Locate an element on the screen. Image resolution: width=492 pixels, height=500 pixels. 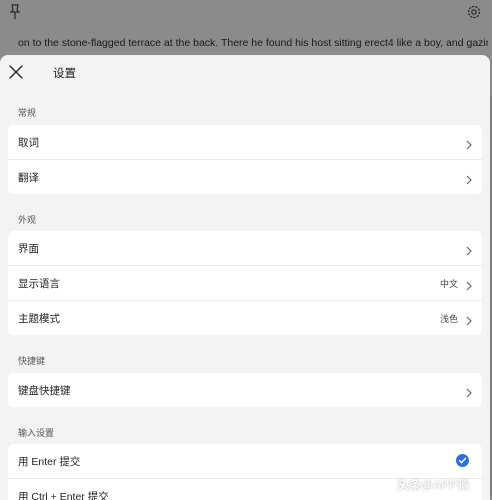
settings-item-theme-mode: 主题模式 浅色 is located at coordinates (245, 317).